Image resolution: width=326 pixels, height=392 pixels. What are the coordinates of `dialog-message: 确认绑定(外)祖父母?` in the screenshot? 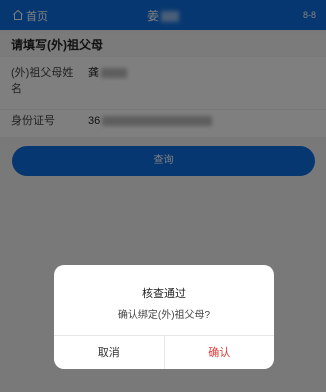 It's located at (164, 315).